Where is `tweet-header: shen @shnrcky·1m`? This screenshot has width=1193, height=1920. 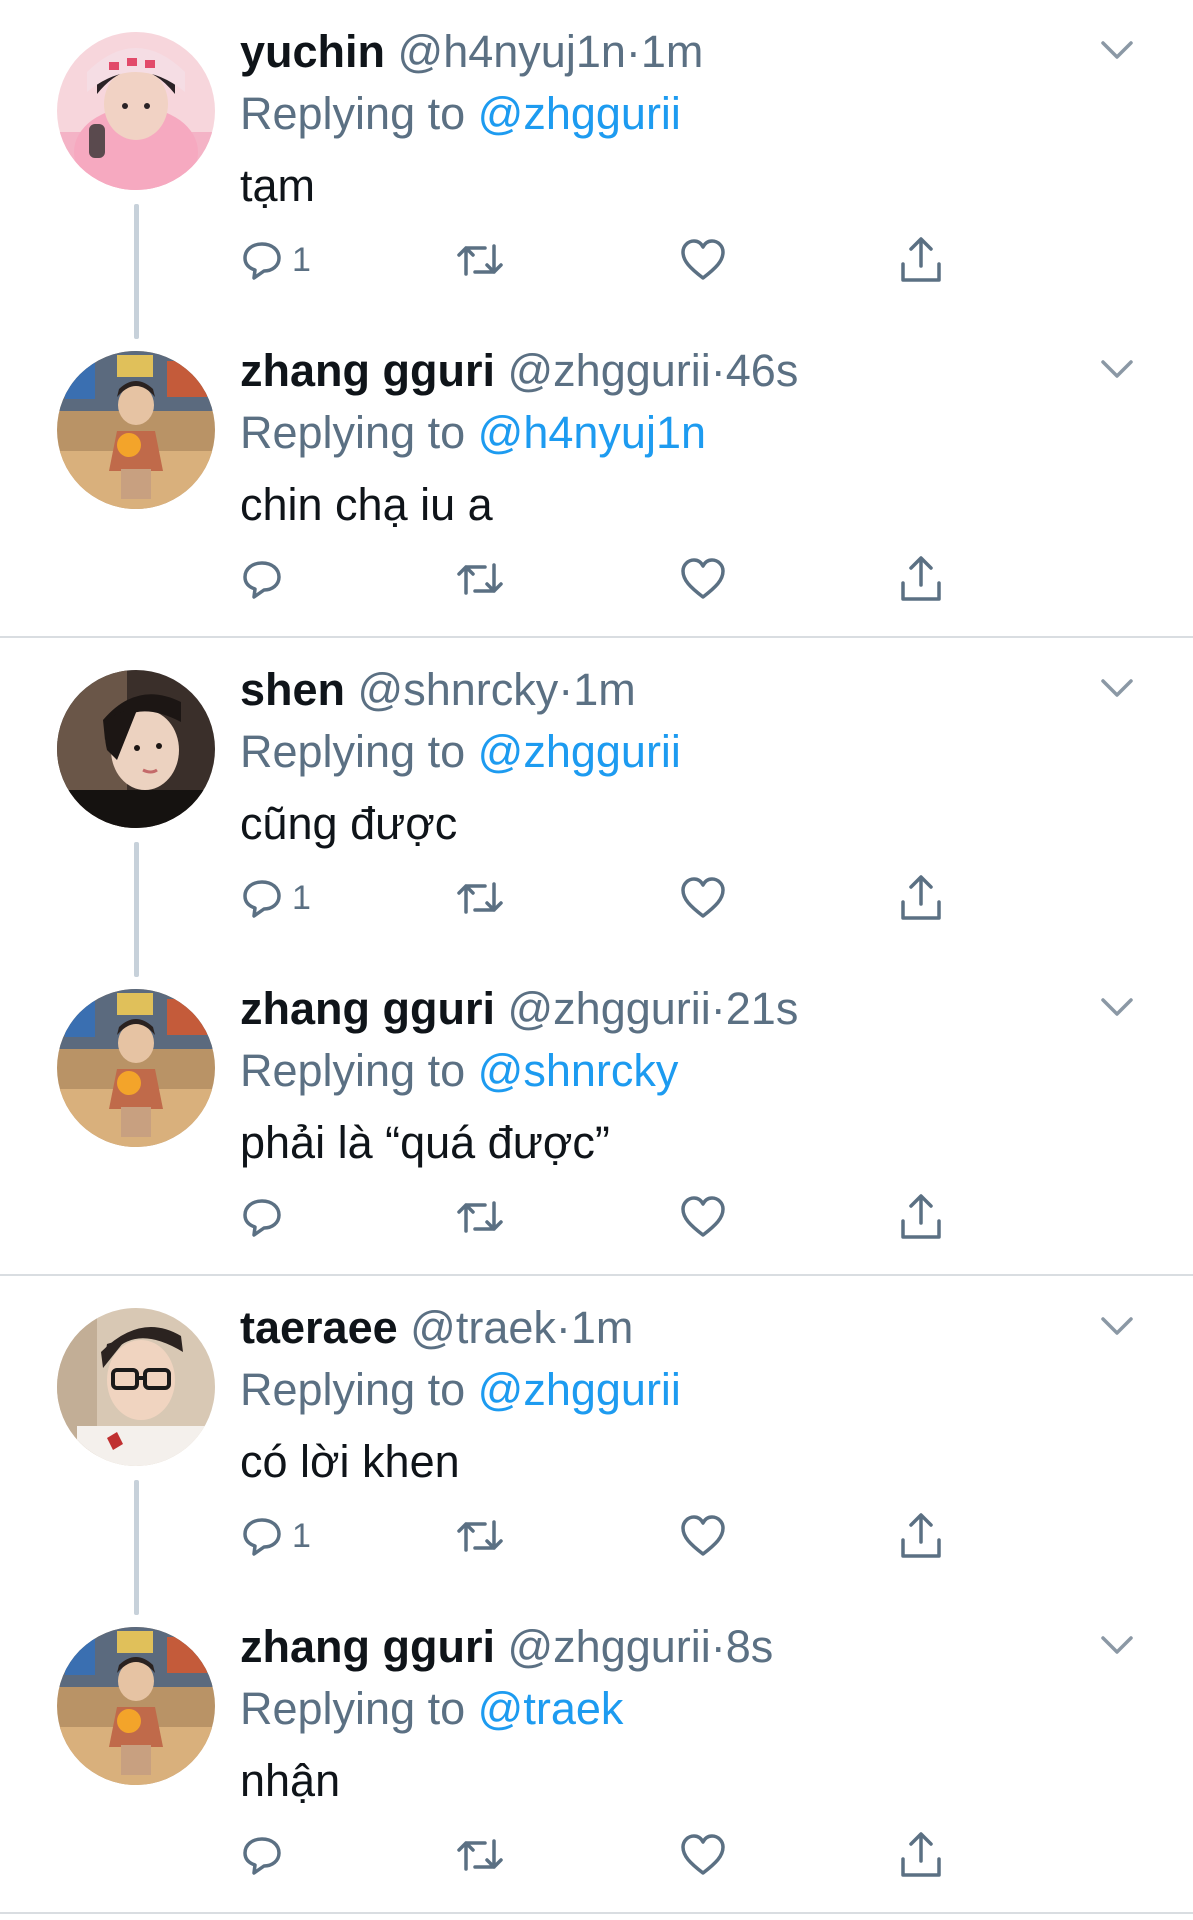 tweet-header: shen @shnrcky·1m is located at coordinates (438, 690).